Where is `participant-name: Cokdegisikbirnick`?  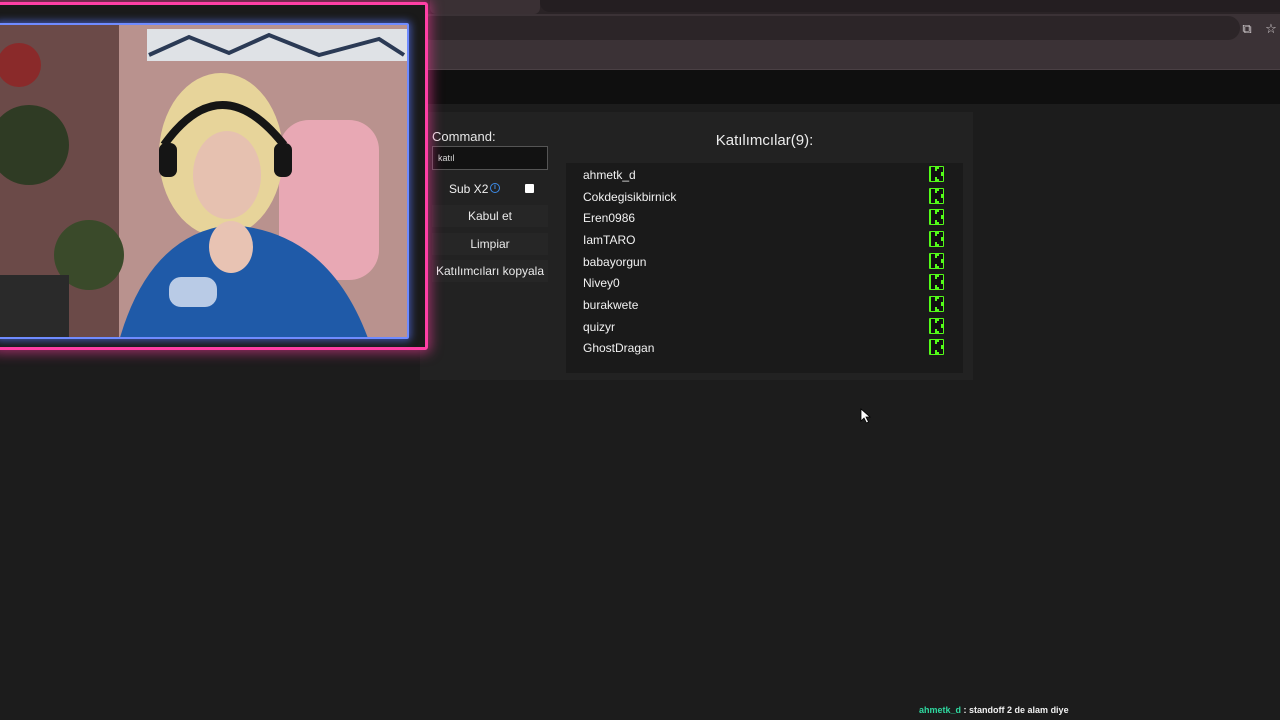 participant-name: Cokdegisikbirnick is located at coordinates (630, 197).